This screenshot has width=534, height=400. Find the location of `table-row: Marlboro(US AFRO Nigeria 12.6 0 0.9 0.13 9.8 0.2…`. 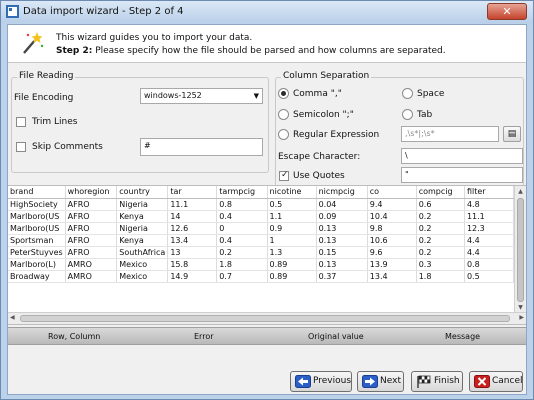

table-row: Marlboro(US AFRO Nigeria 12.6 0 0.9 0.13 9.8 0.2… is located at coordinates (261, 228).